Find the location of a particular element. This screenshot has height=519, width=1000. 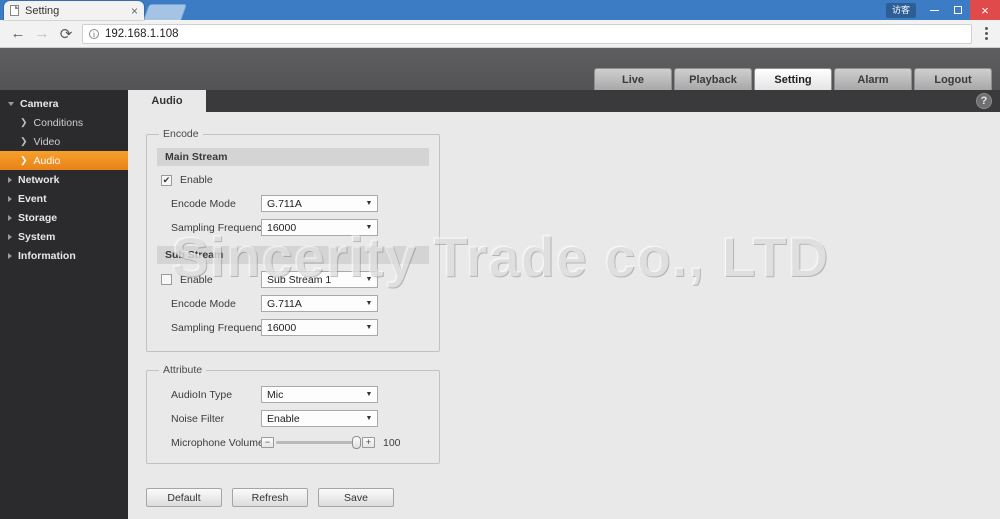

browser-tab-title: Setting is located at coordinates (42, 10).